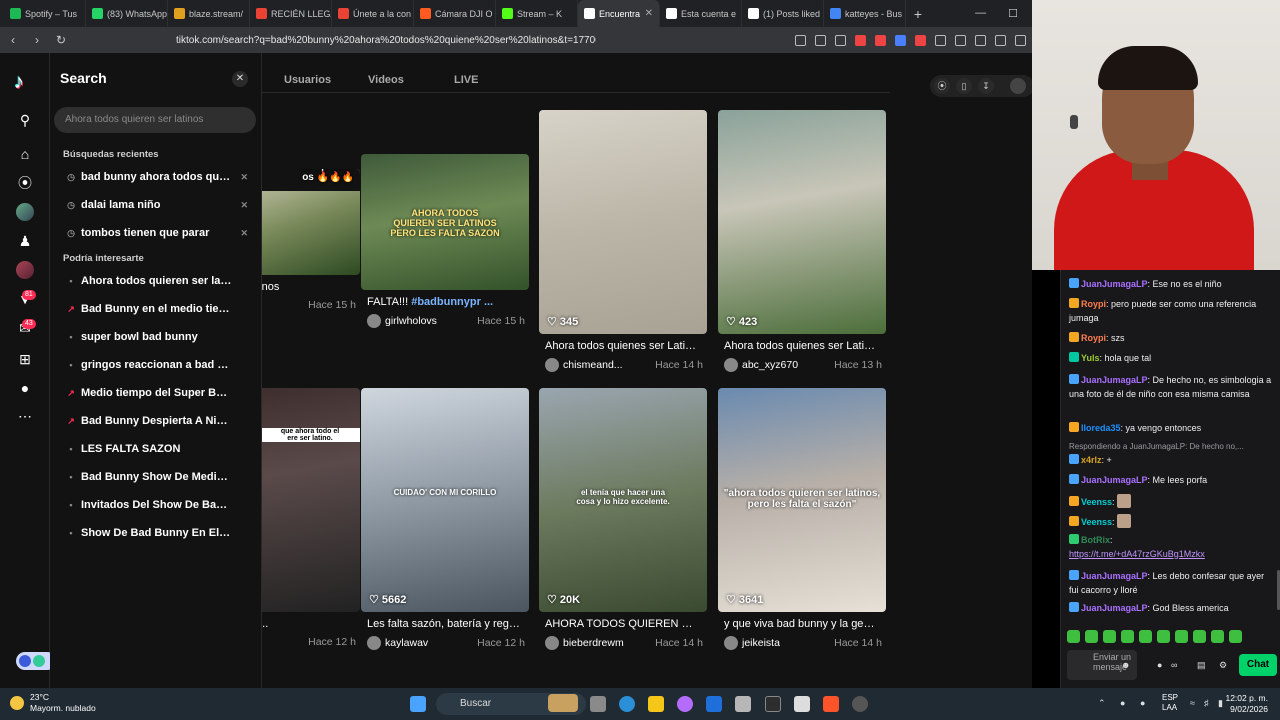  Describe the element at coordinates (593, 643) in the screenshot. I see `author-name: bieberdrewm` at that location.